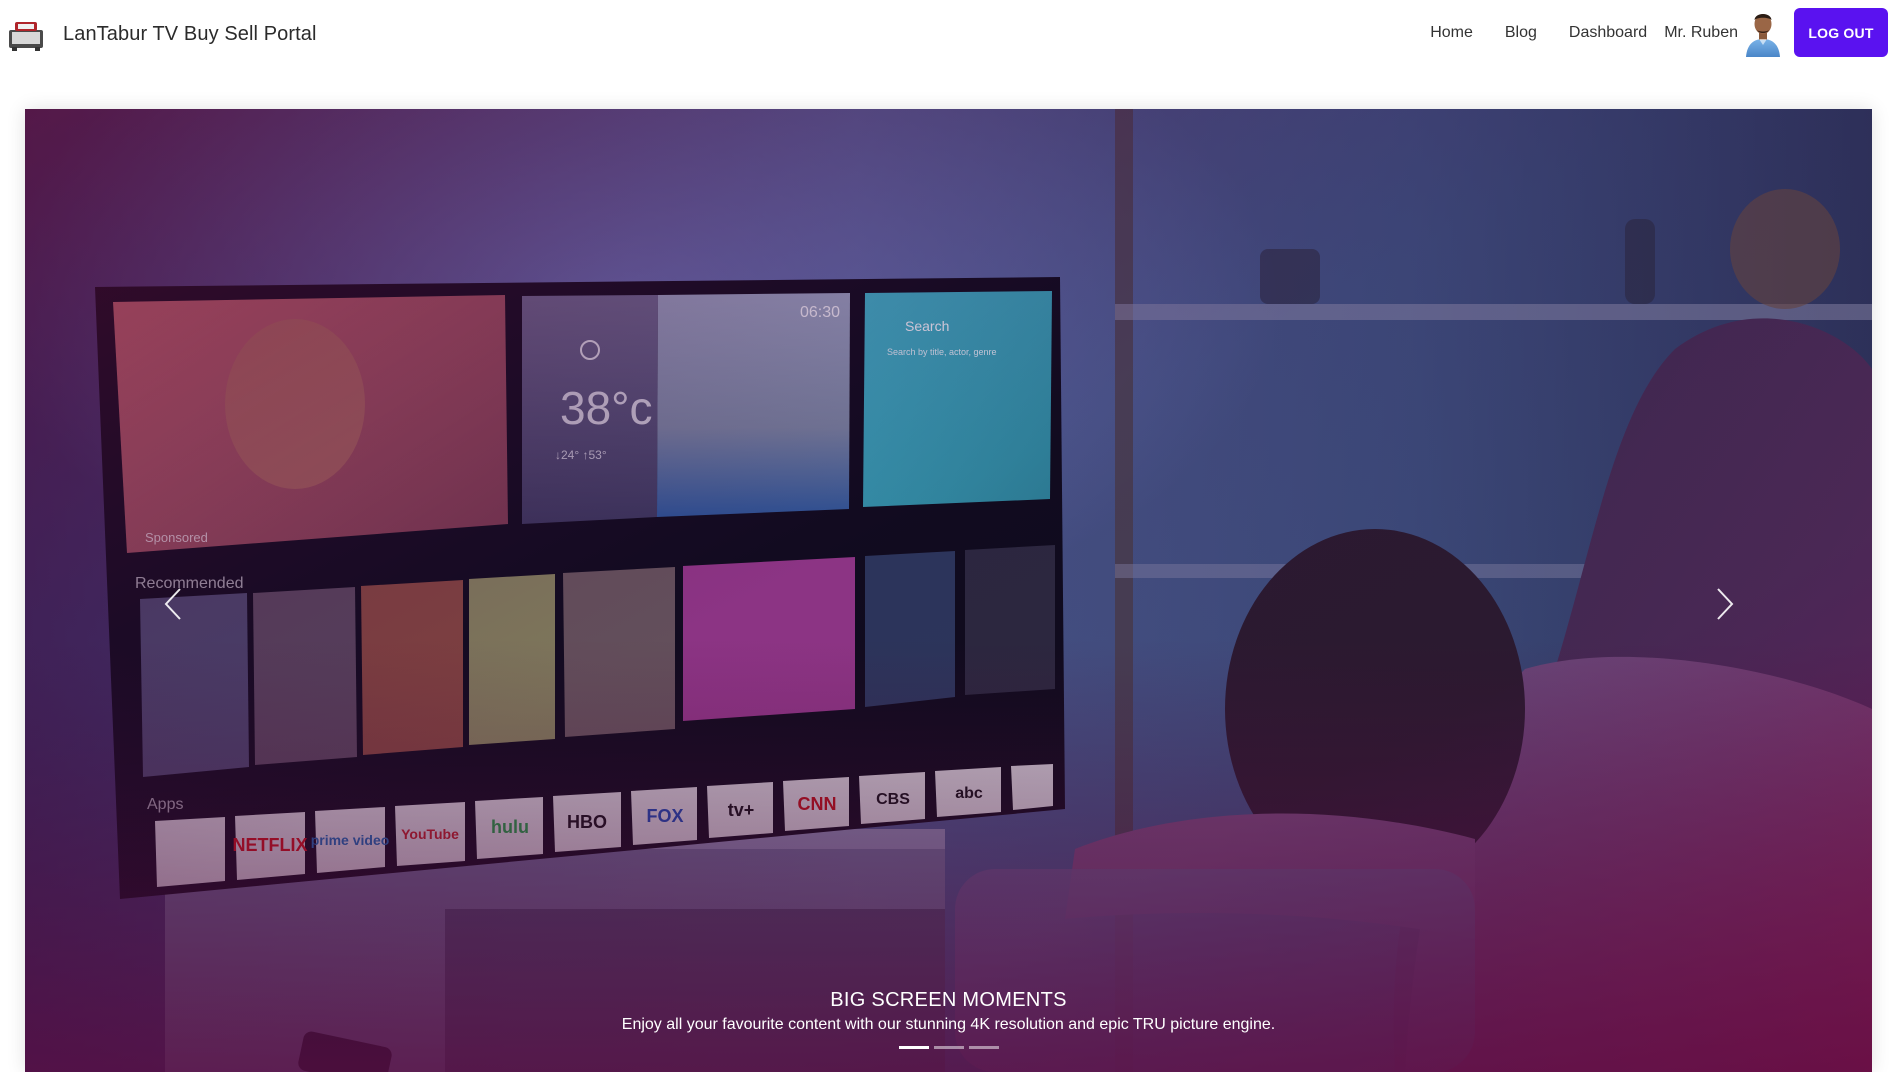 The width and height of the screenshot is (1902, 1072). What do you see at coordinates (190, 34) in the screenshot?
I see `brand-title: LanTabur TV Buy Sell Portal` at bounding box center [190, 34].